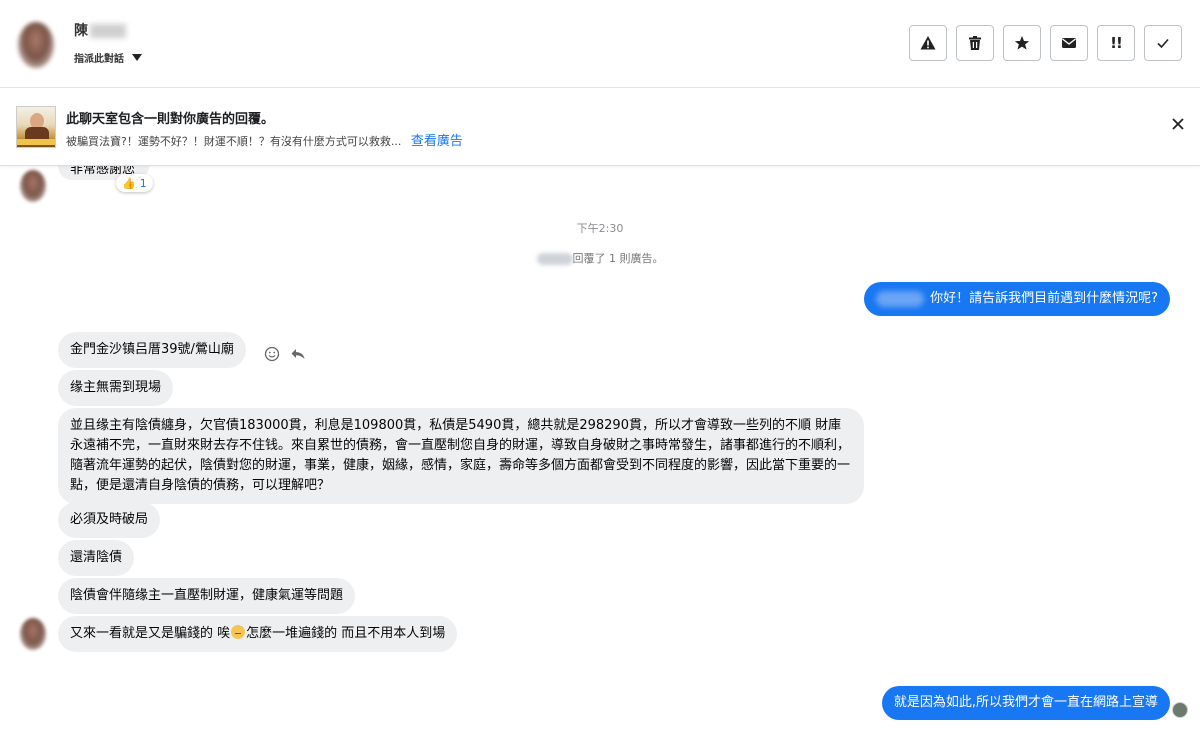  What do you see at coordinates (346, 633) in the screenshot?
I see `message-text: 怎麼一堆遍錢的 而且不用本人到場` at bounding box center [346, 633].